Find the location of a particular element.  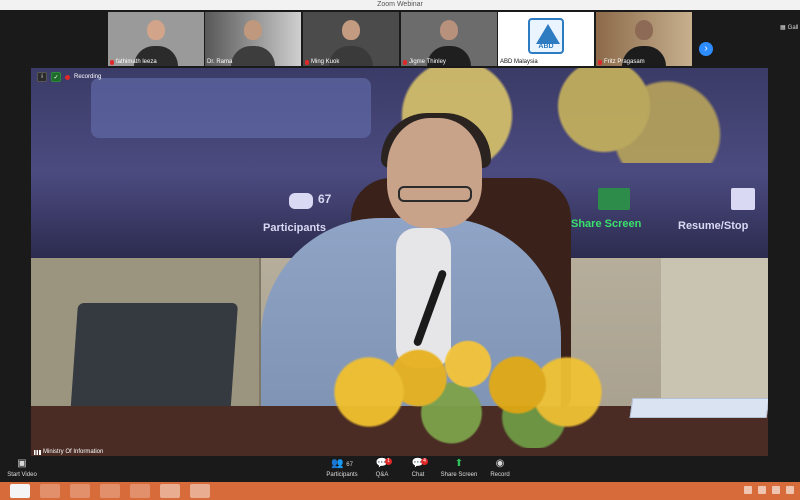

start-video-button: ▣ Start Video is located at coordinates (22, 470).